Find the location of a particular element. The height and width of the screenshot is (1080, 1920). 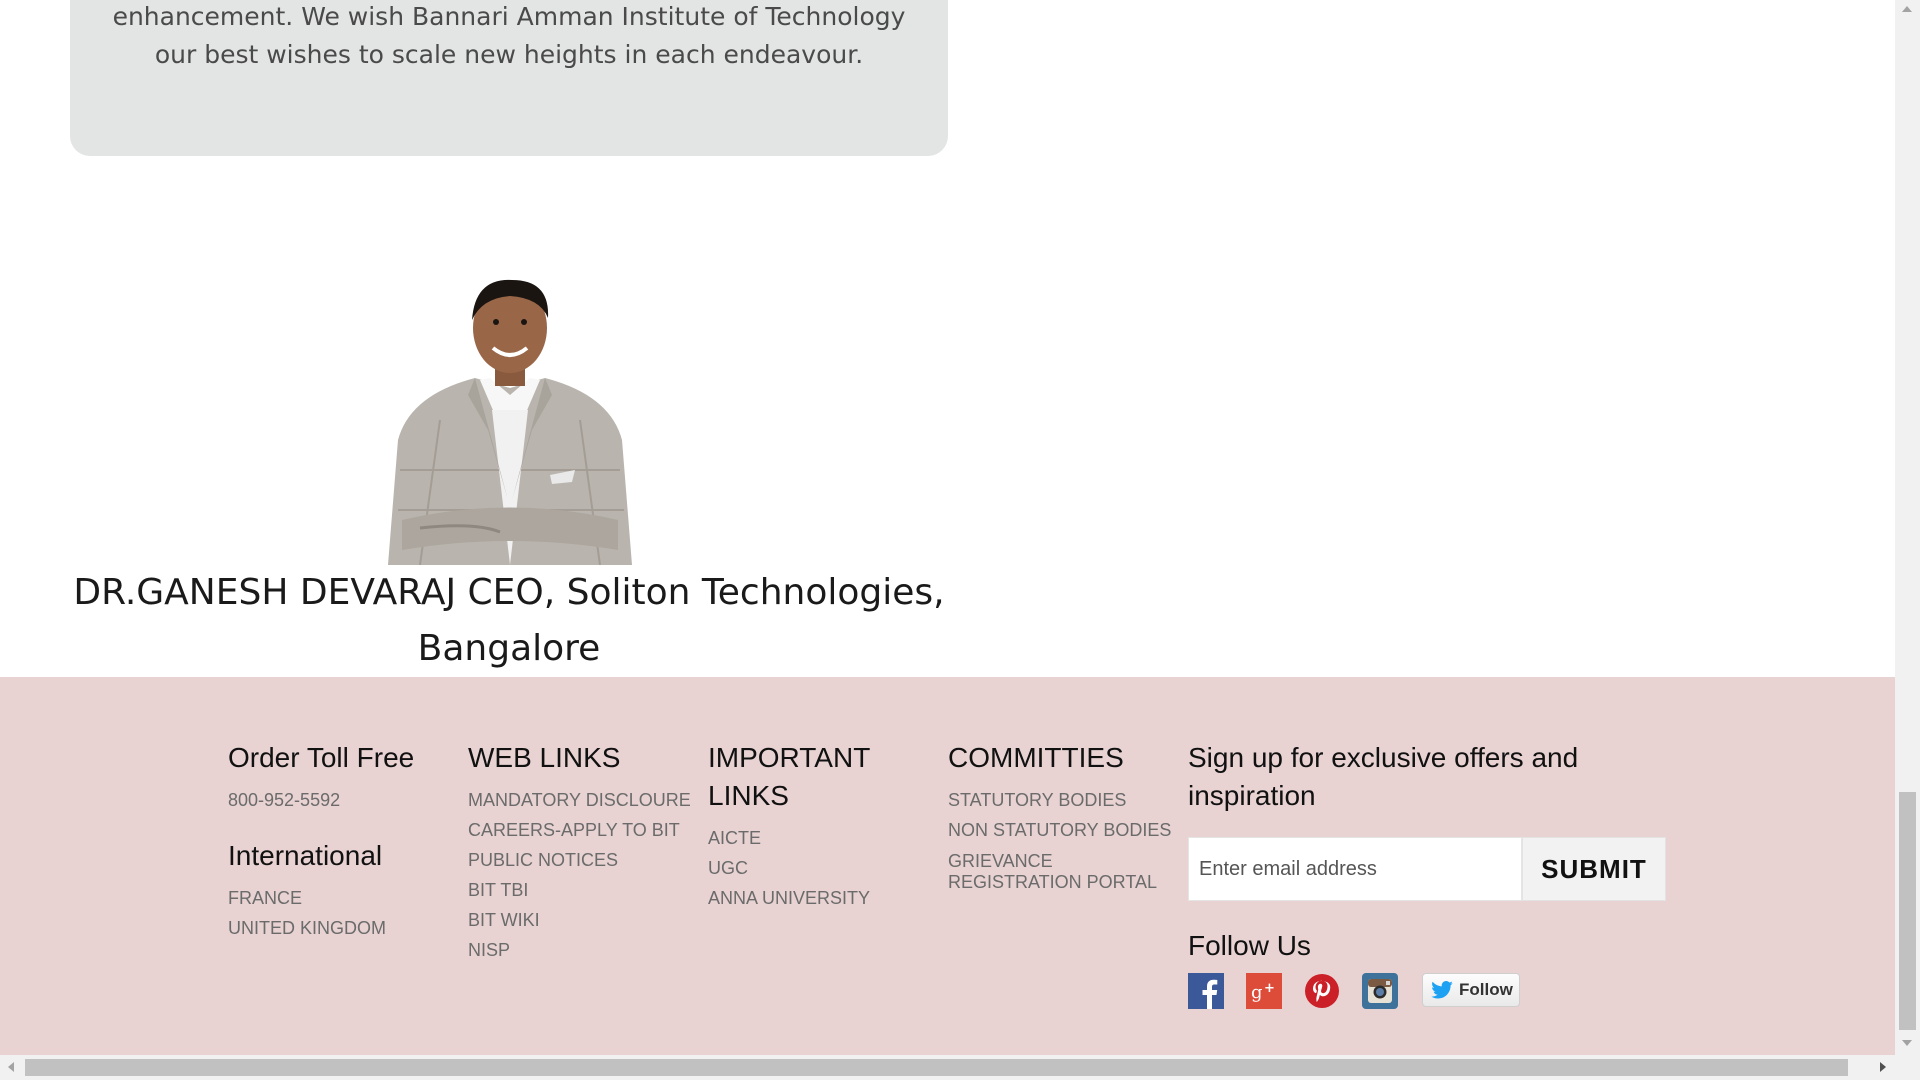

international-link-uk: UNITED KINGDOM is located at coordinates (343, 928).